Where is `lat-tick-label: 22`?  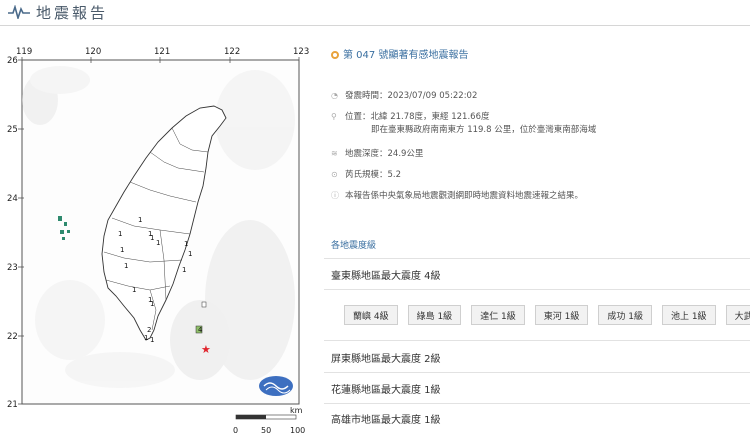 lat-tick-label: 22 is located at coordinates (12, 337).